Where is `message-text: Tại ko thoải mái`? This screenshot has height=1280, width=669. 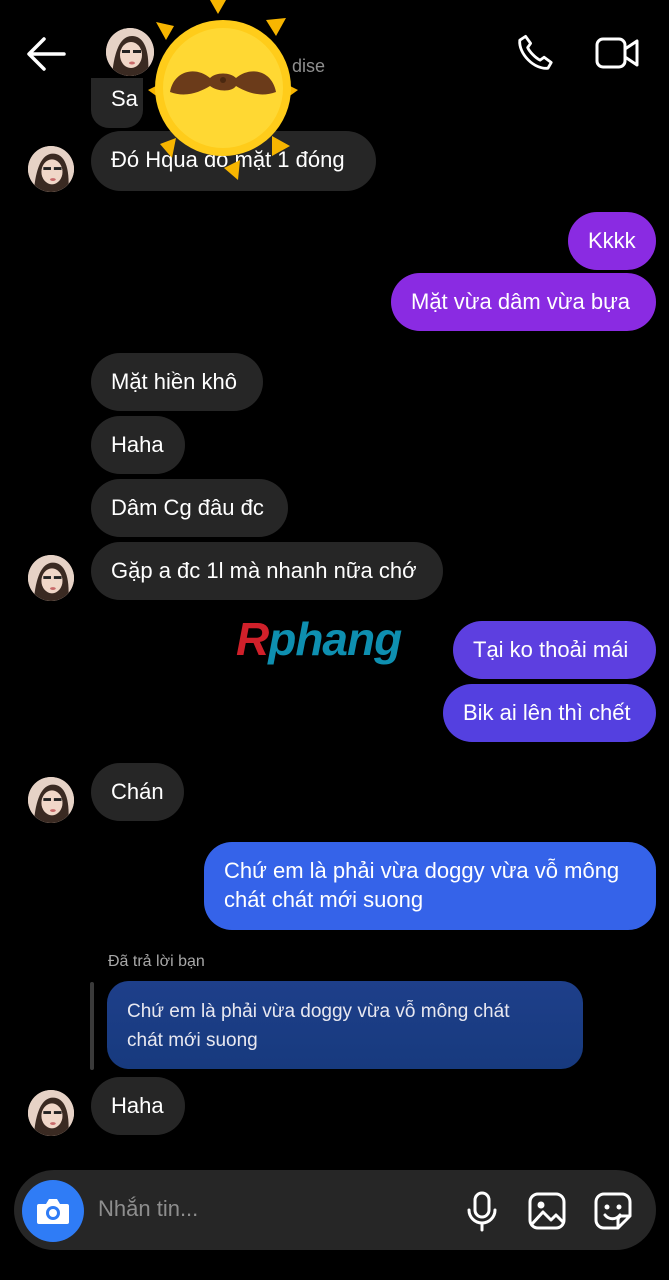 message-text: Tại ko thoải mái is located at coordinates (551, 649).